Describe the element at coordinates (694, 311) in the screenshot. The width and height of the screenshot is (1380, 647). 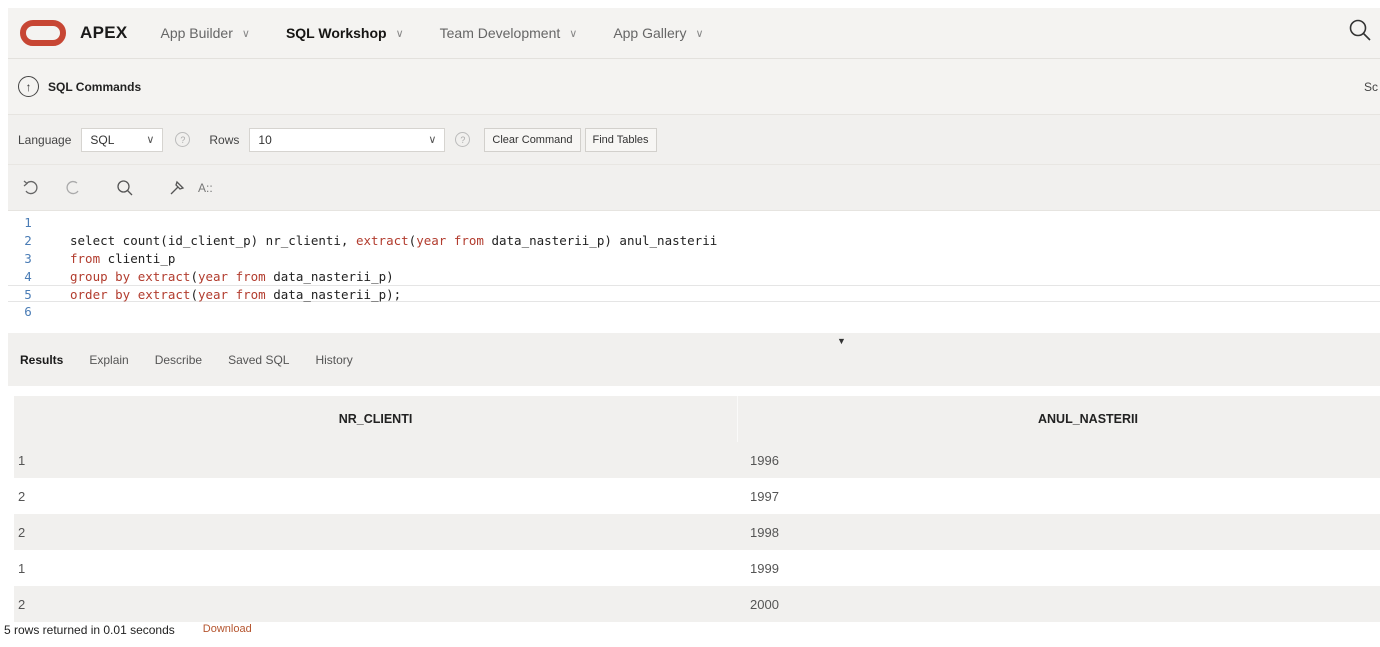
I see `editor-line: 6` at that location.